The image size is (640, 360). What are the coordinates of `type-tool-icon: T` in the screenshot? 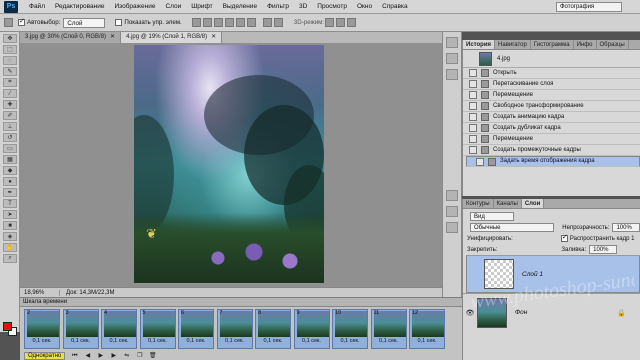 It's located at (10, 203).